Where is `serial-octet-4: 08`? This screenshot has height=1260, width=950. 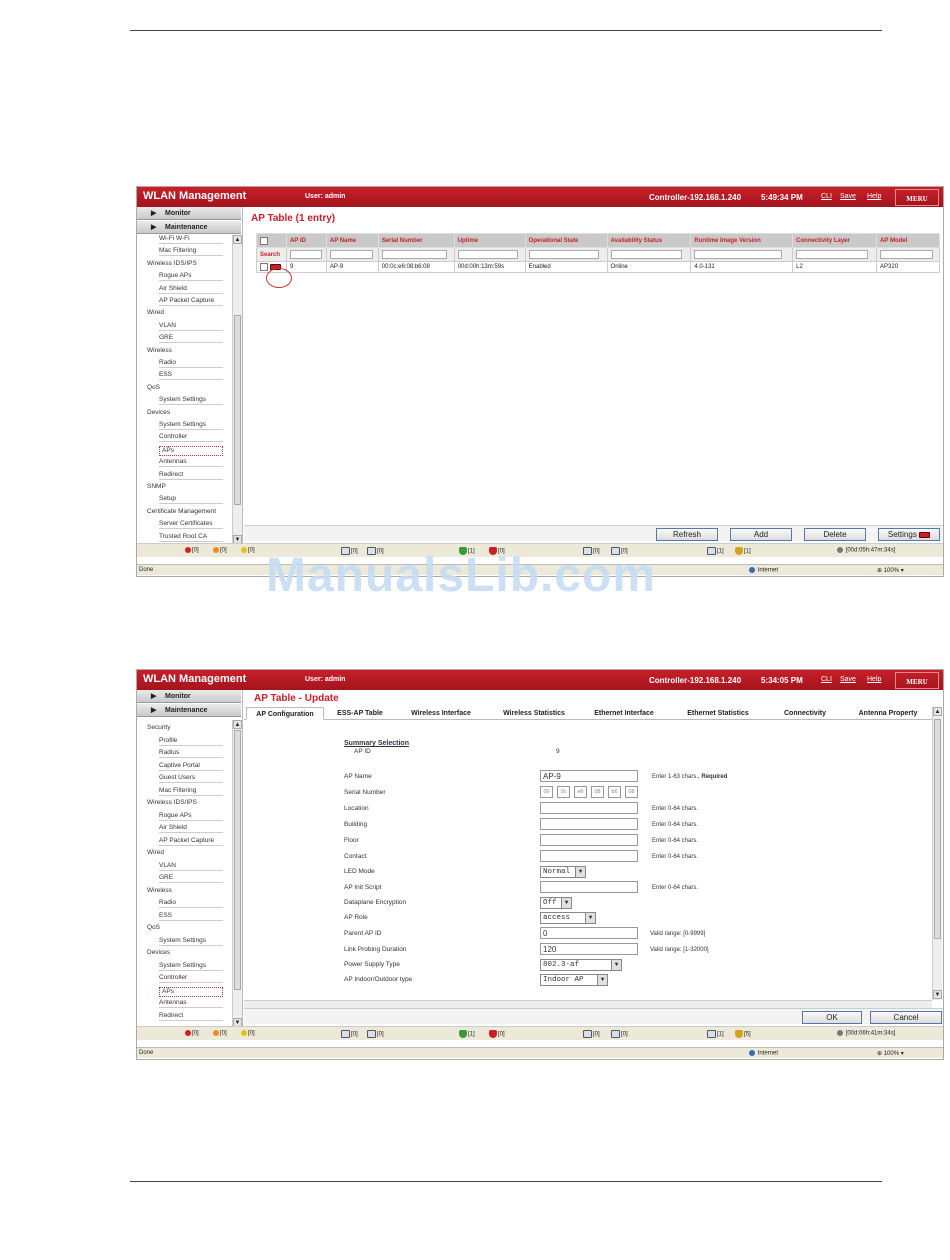 serial-octet-4: 08 is located at coordinates (597, 792).